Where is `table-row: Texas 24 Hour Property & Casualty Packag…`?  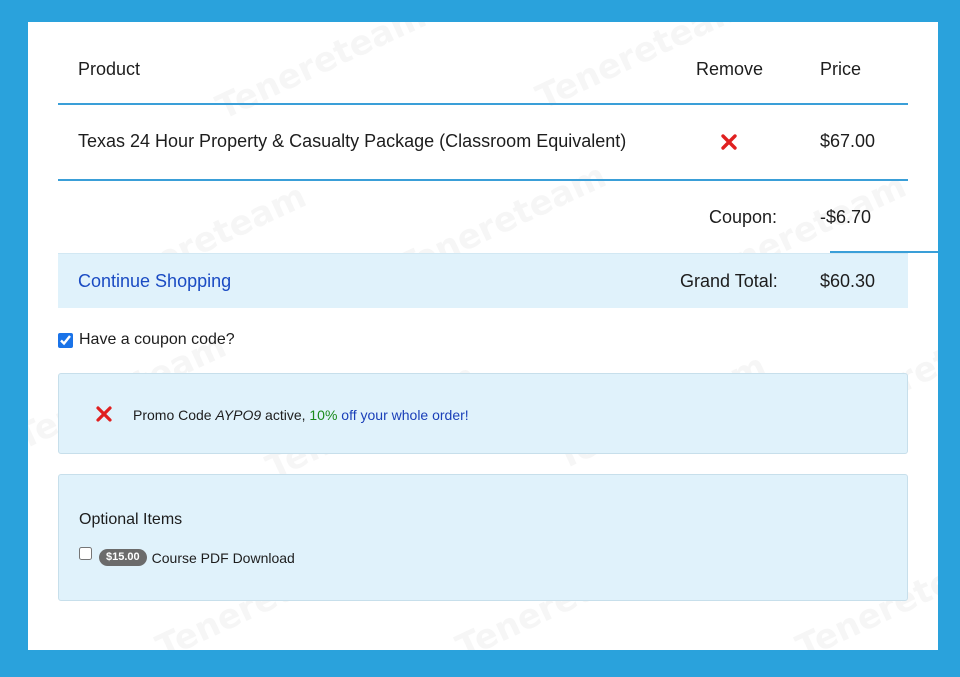
table-row: Texas 24 Hour Property & Casualty Packag… is located at coordinates (483, 143).